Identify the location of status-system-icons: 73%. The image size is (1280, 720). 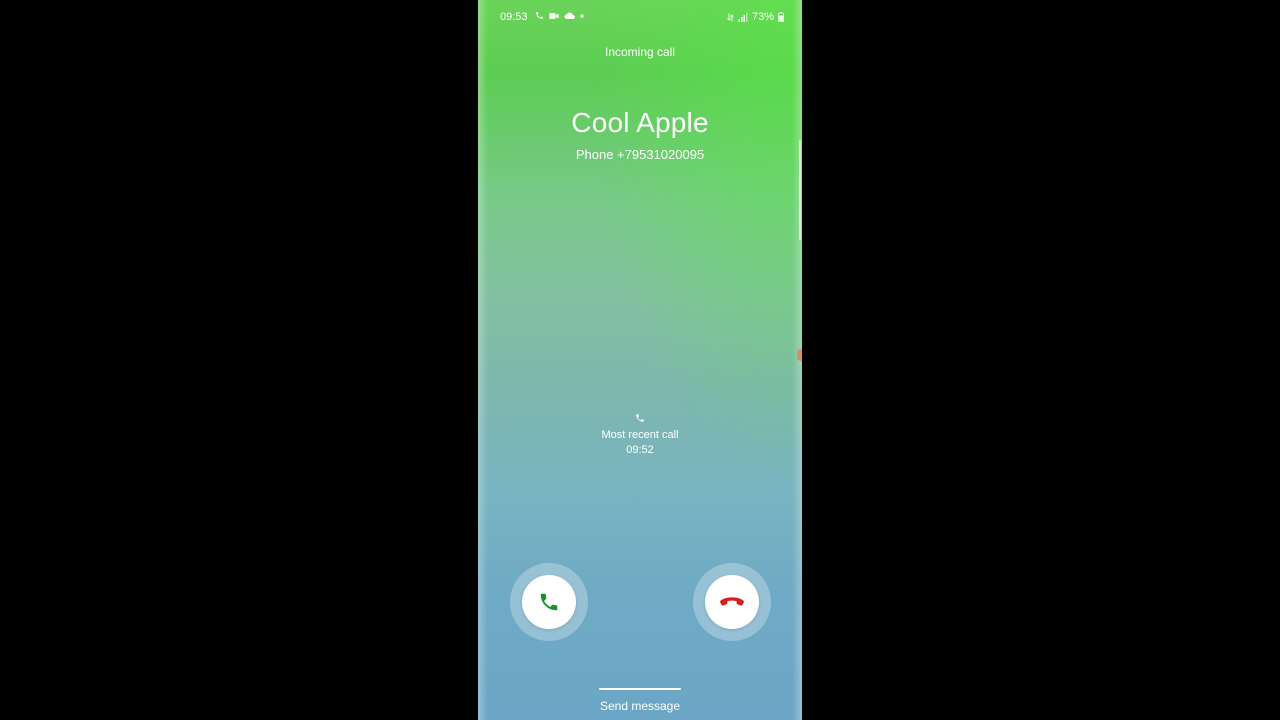
(755, 17).